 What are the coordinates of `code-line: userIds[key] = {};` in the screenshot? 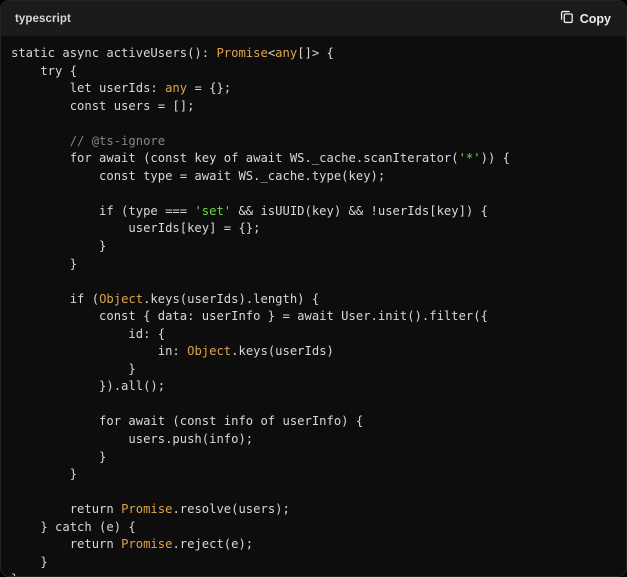 It's located at (135, 228).